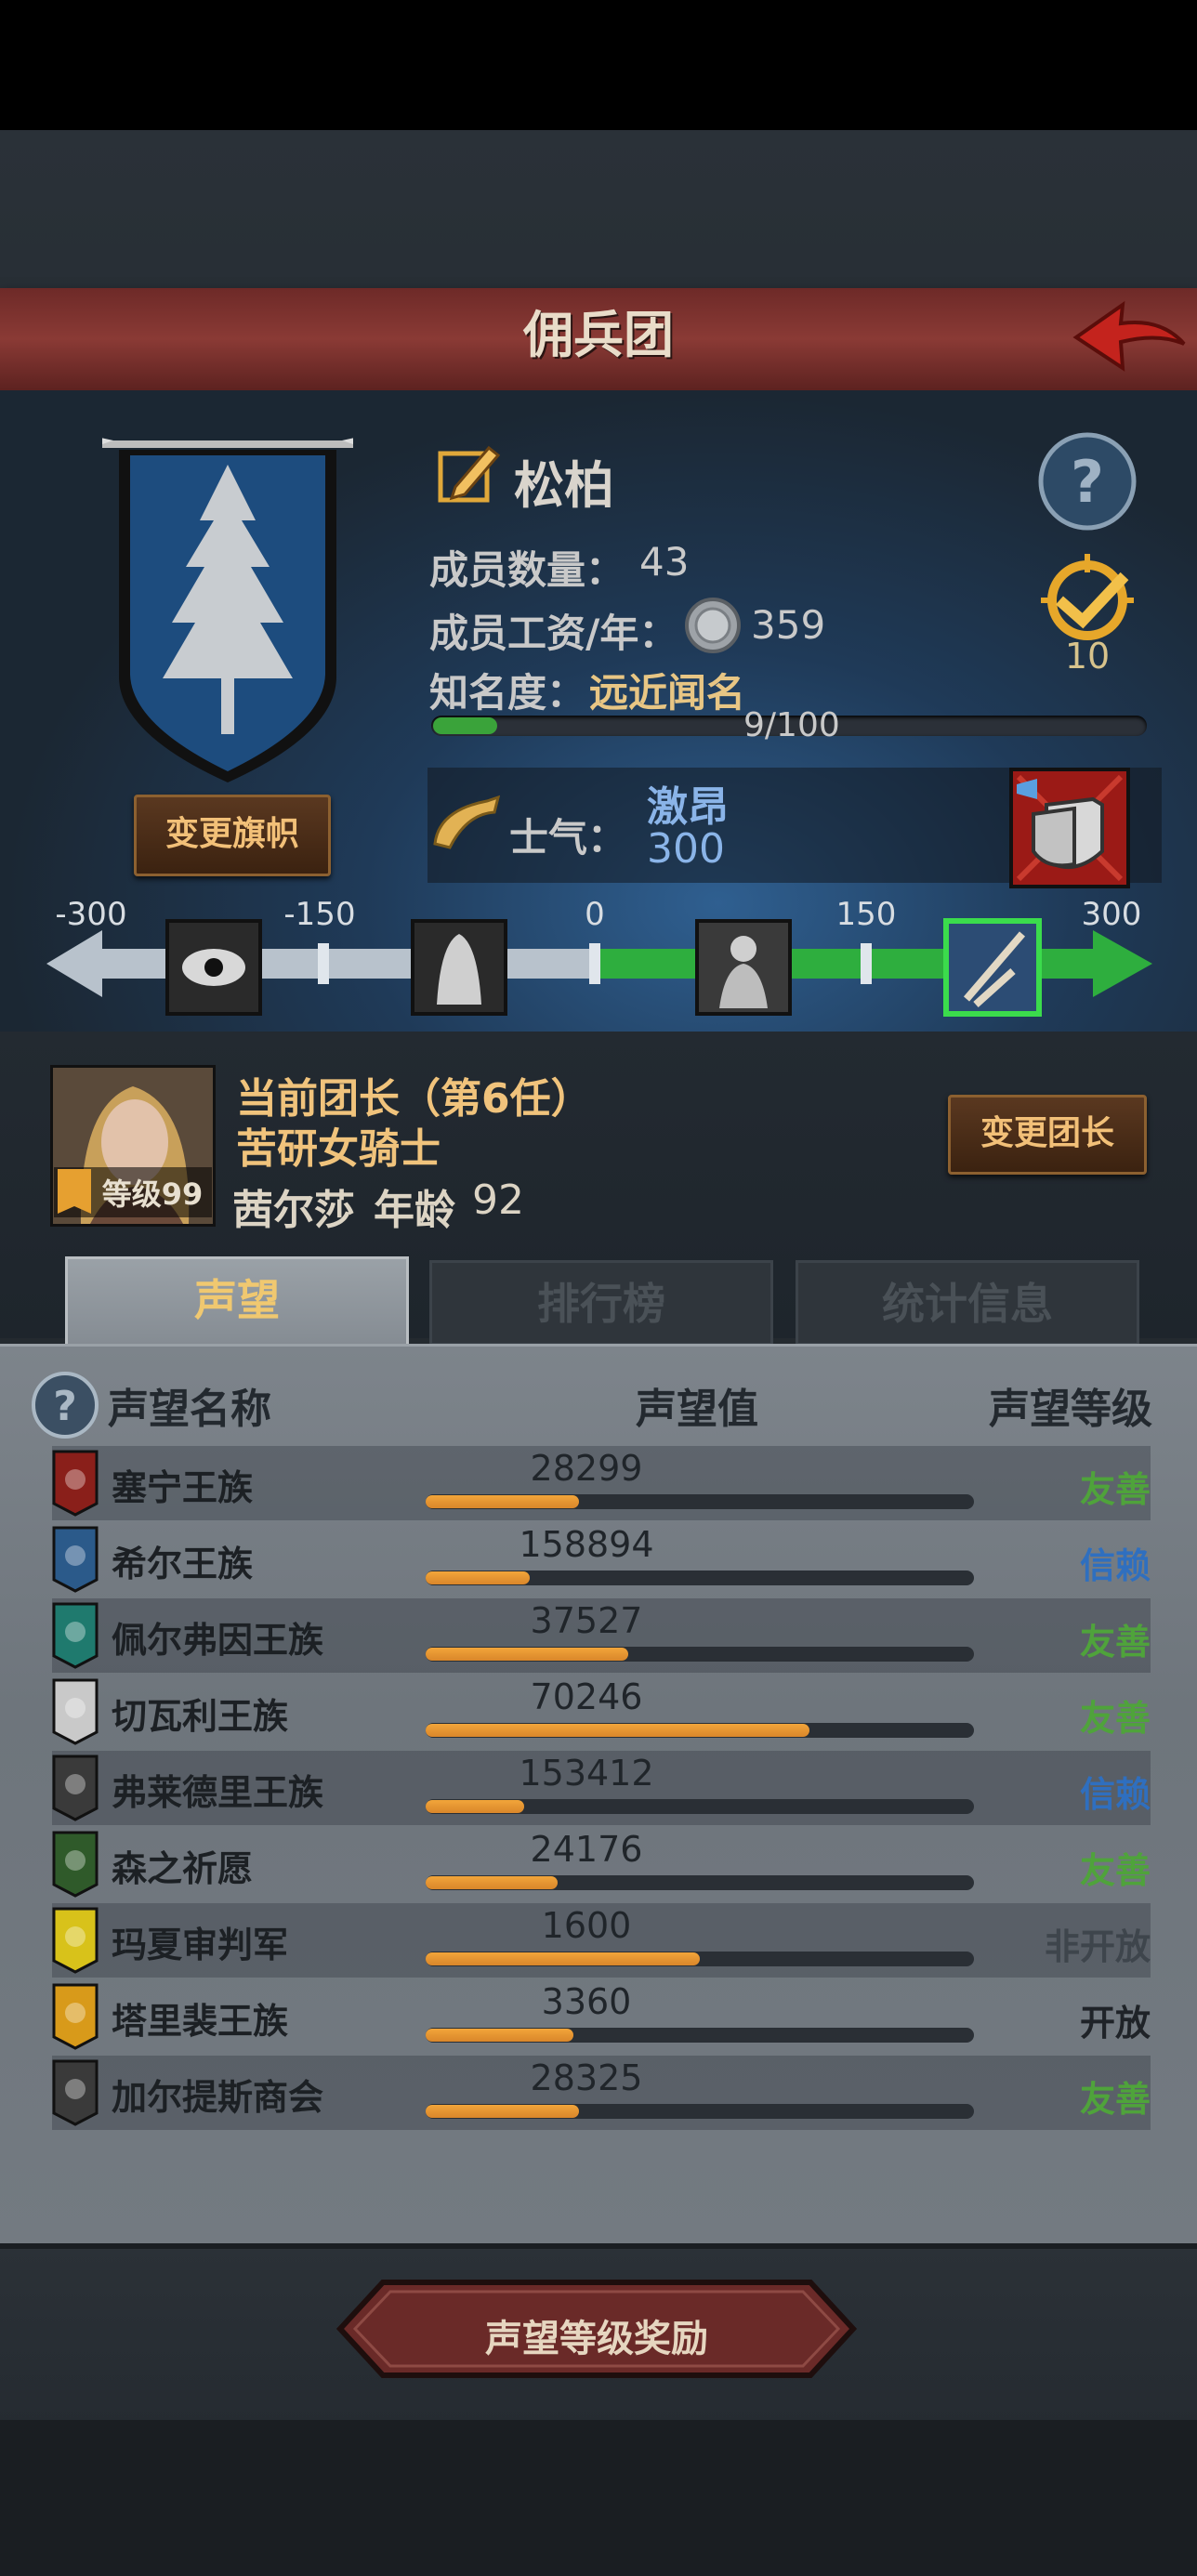 The width and height of the screenshot is (1197, 2576). I want to click on morale-value: 300, so click(686, 849).